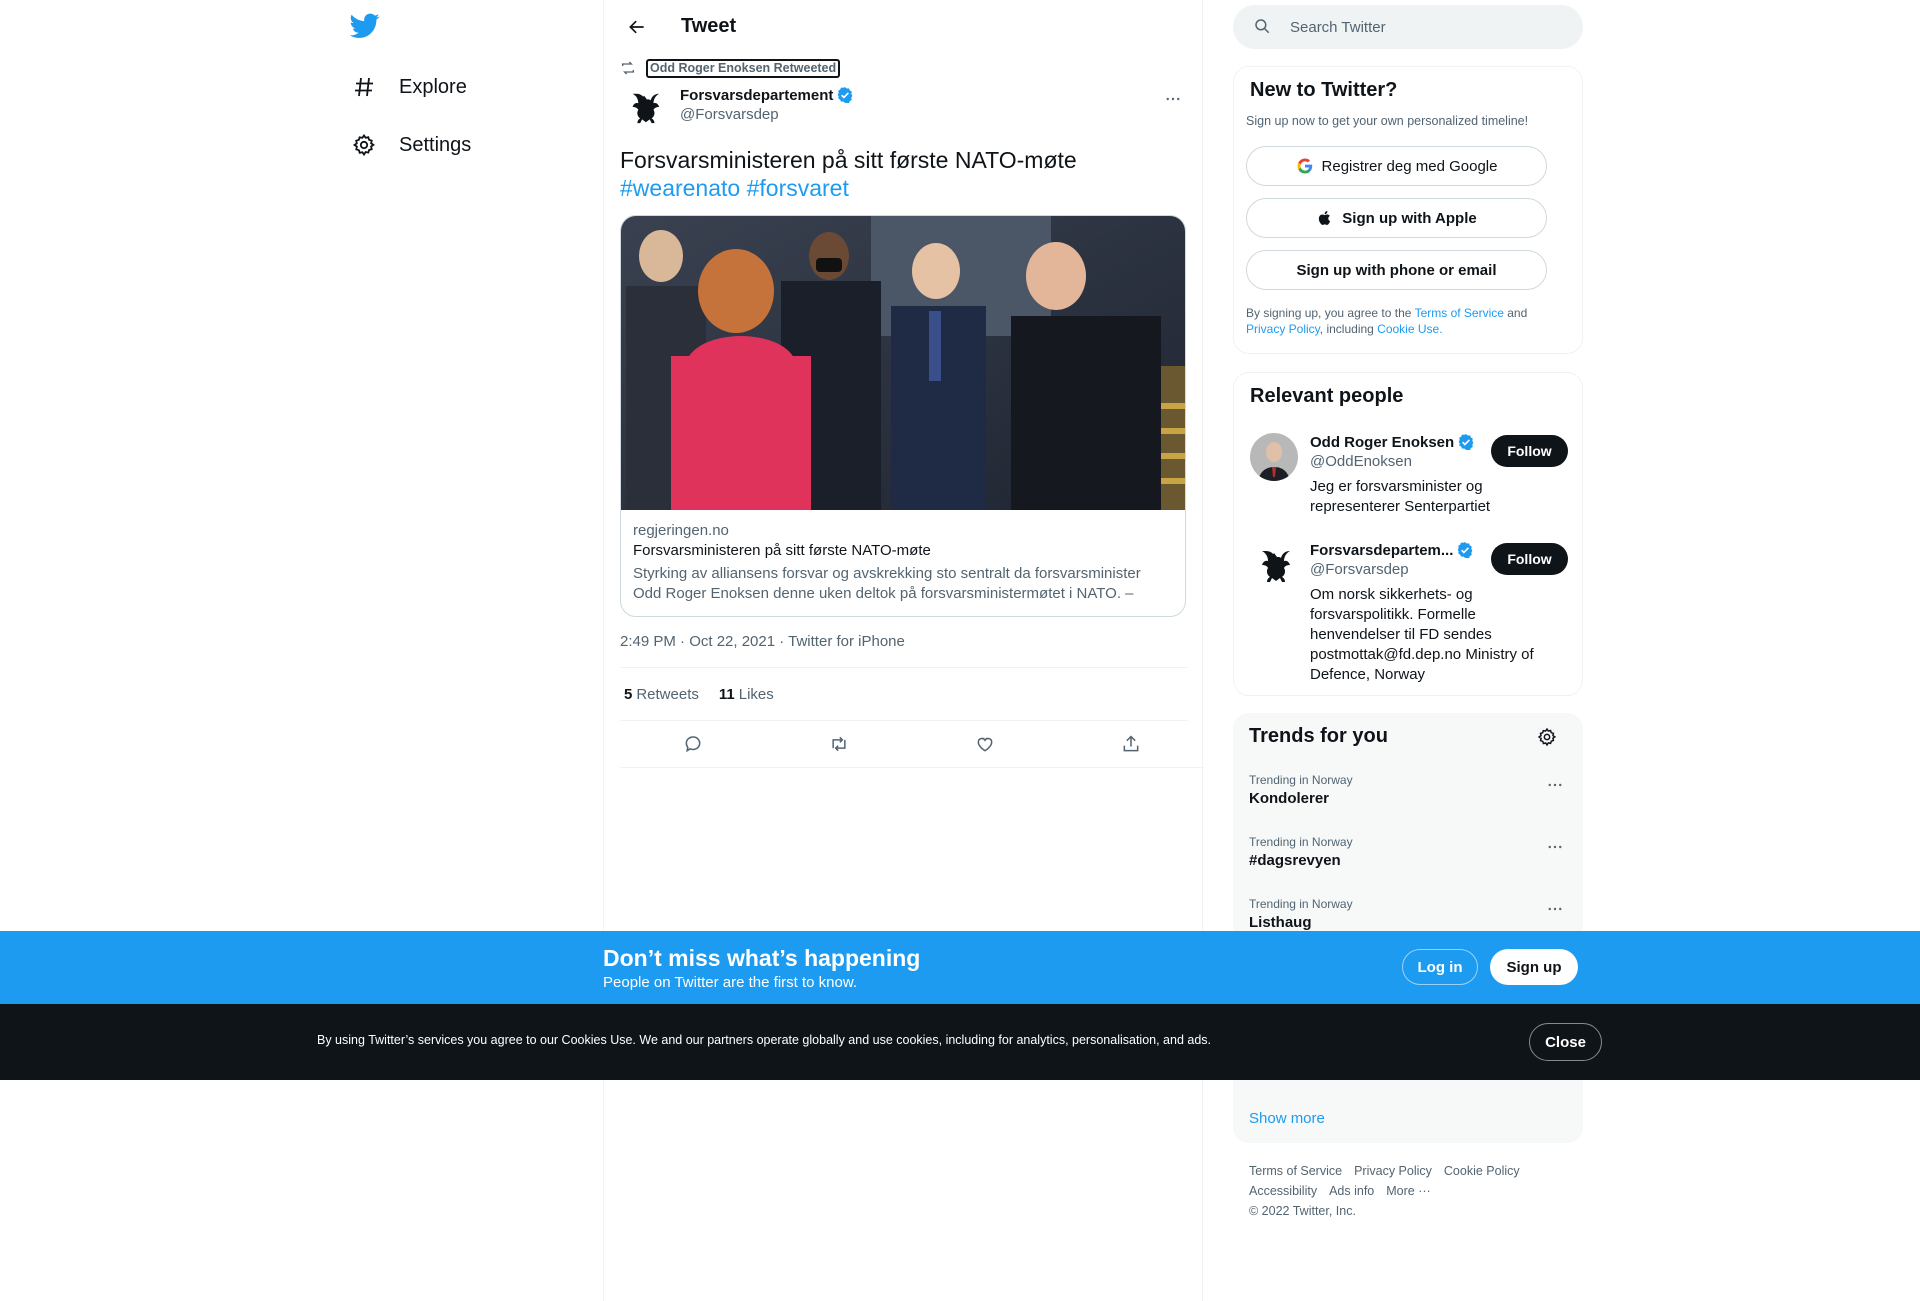 The image size is (1920, 1301). What do you see at coordinates (693, 744) in the screenshot?
I see `reply-icon` at bounding box center [693, 744].